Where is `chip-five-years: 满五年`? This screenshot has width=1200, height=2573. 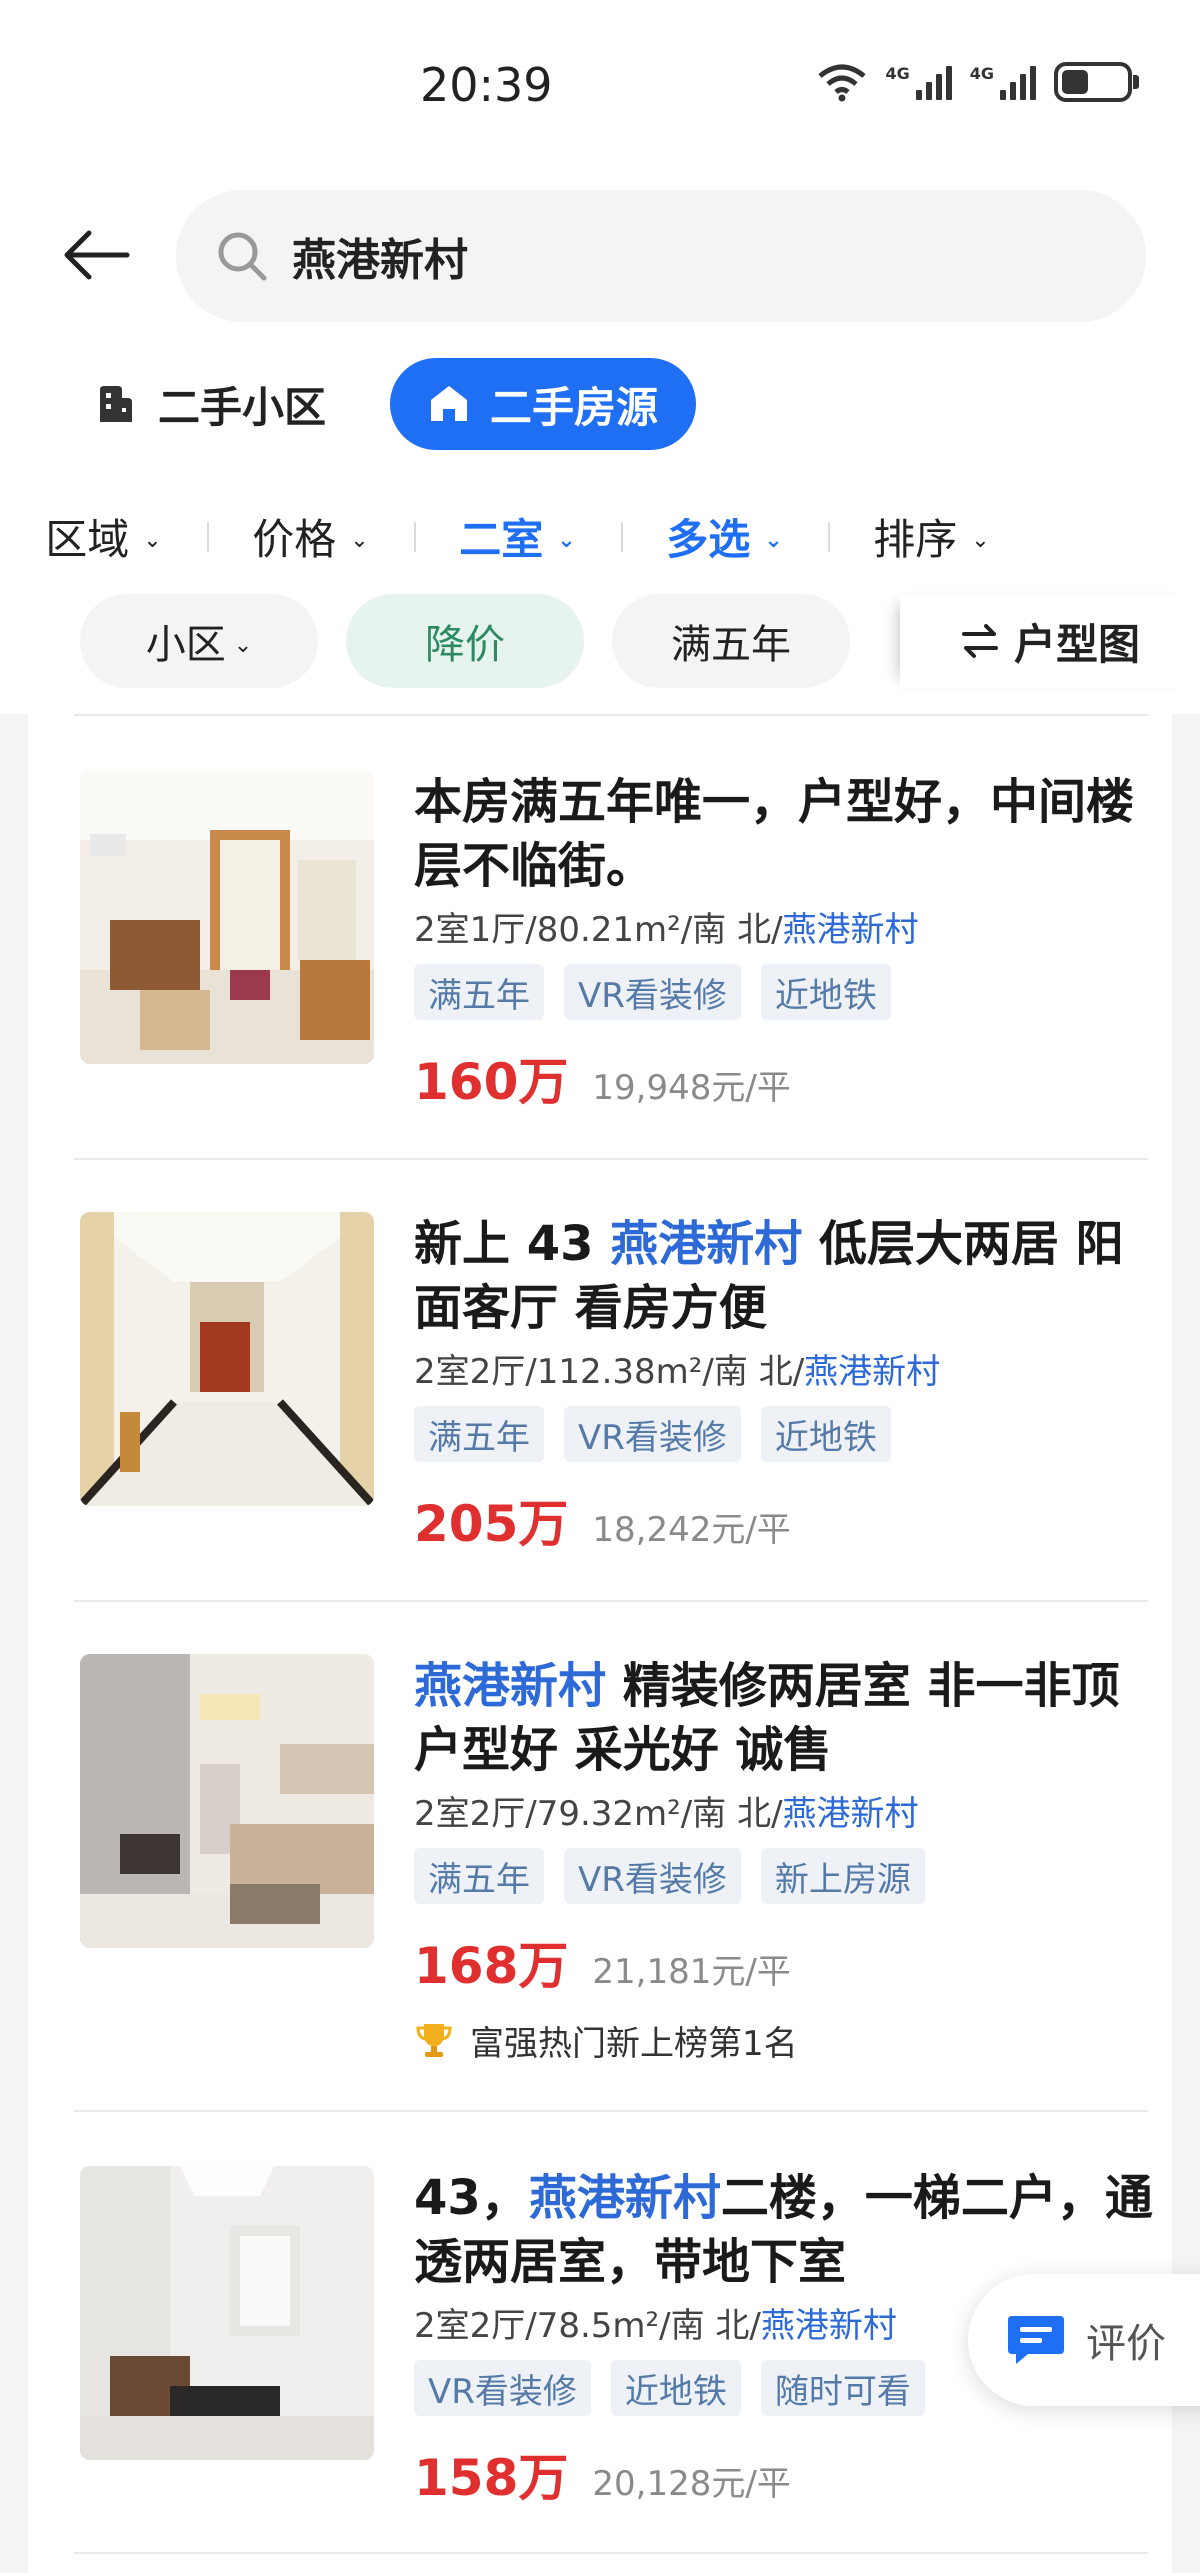
chip-five-years: 满五年 is located at coordinates (731, 641).